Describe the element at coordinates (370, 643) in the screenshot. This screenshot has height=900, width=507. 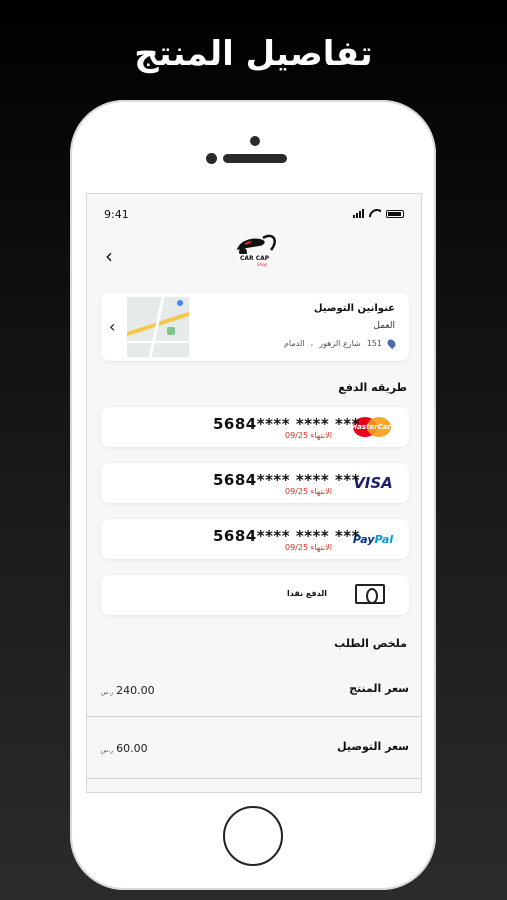
I see `order-summary-title: ملخص الطلب` at that location.